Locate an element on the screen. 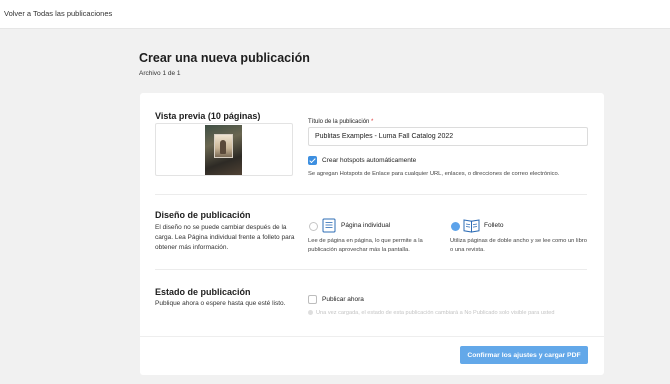 This screenshot has width=670, height=384. booklet-icon is located at coordinates (471, 226).